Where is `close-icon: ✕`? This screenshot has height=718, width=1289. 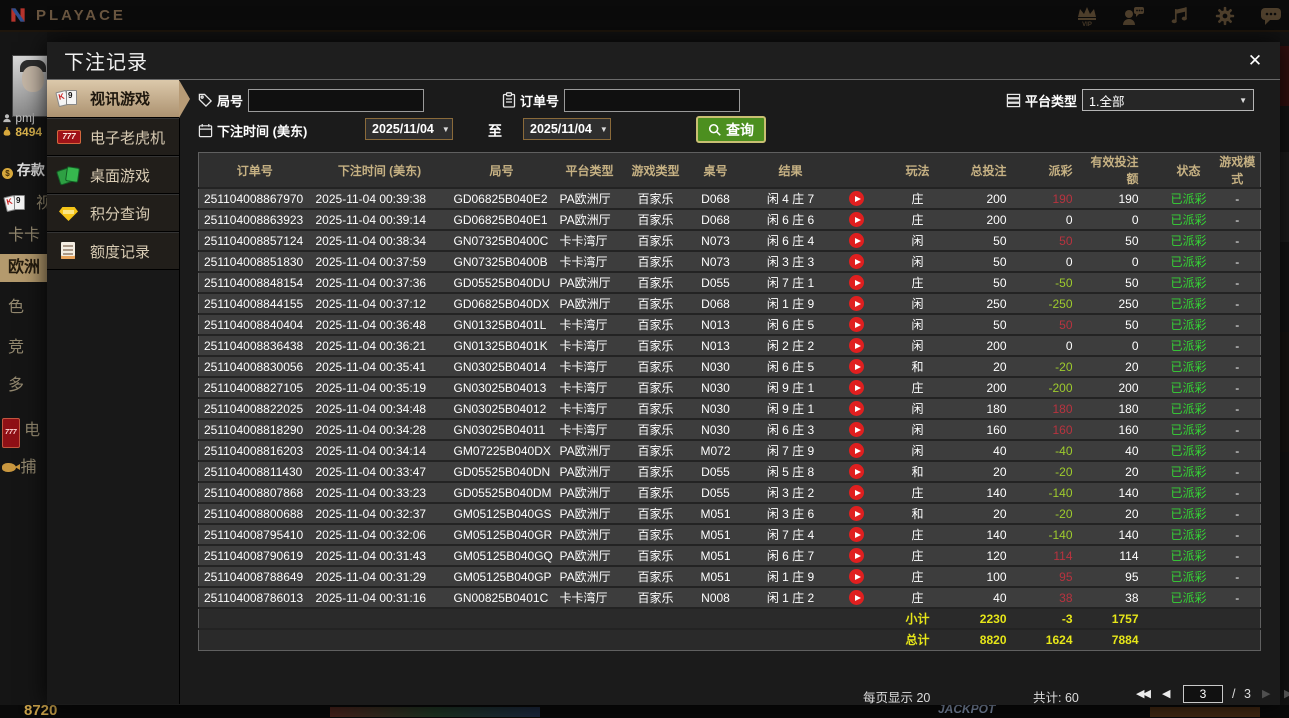
close-icon: ✕ is located at coordinates (1255, 61).